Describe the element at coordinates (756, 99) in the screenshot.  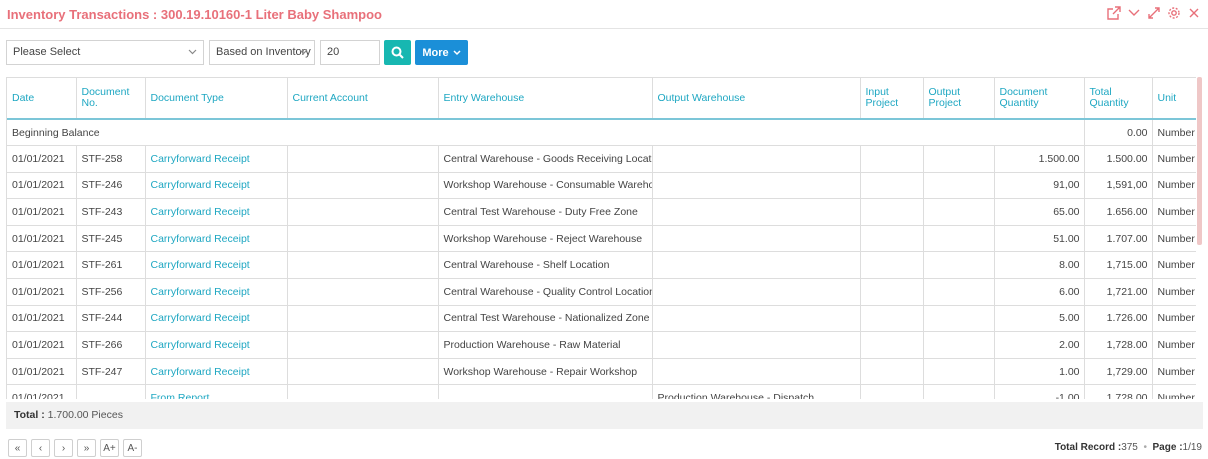
I see `column-header: Output Warehouse` at that location.